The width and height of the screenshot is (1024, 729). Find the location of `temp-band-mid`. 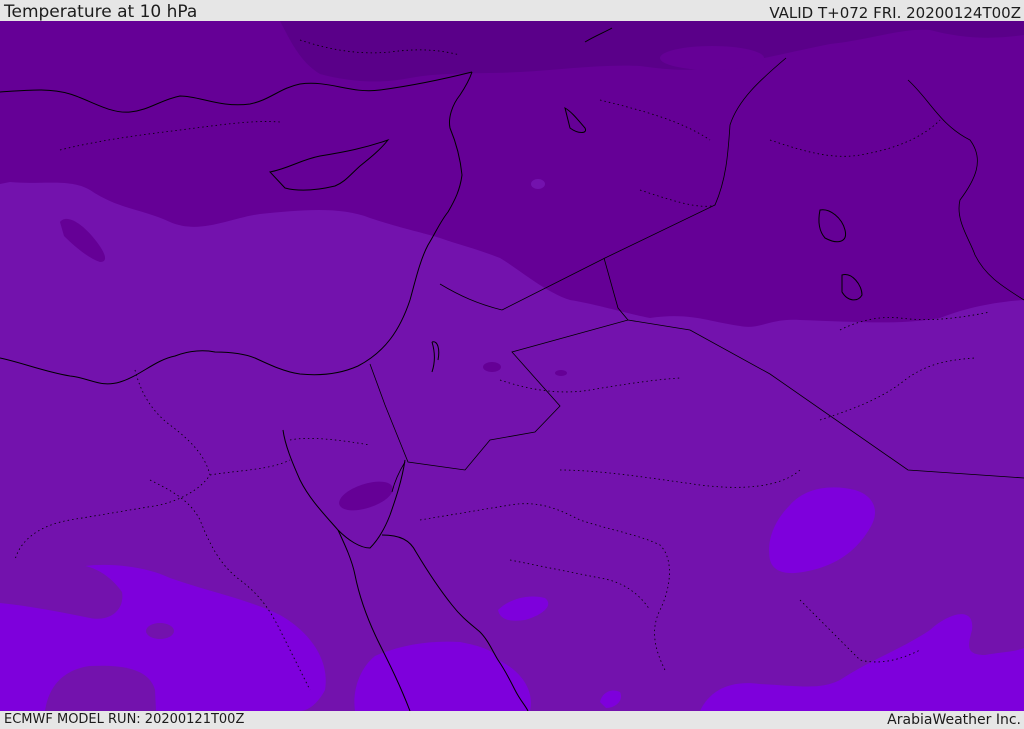

temp-band-mid is located at coordinates (160, 631).